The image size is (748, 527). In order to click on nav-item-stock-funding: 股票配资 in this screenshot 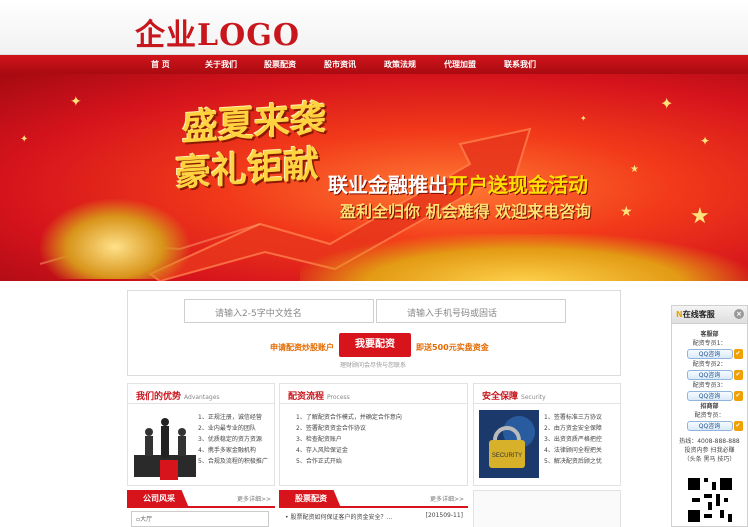, I will do `click(280, 64)`.